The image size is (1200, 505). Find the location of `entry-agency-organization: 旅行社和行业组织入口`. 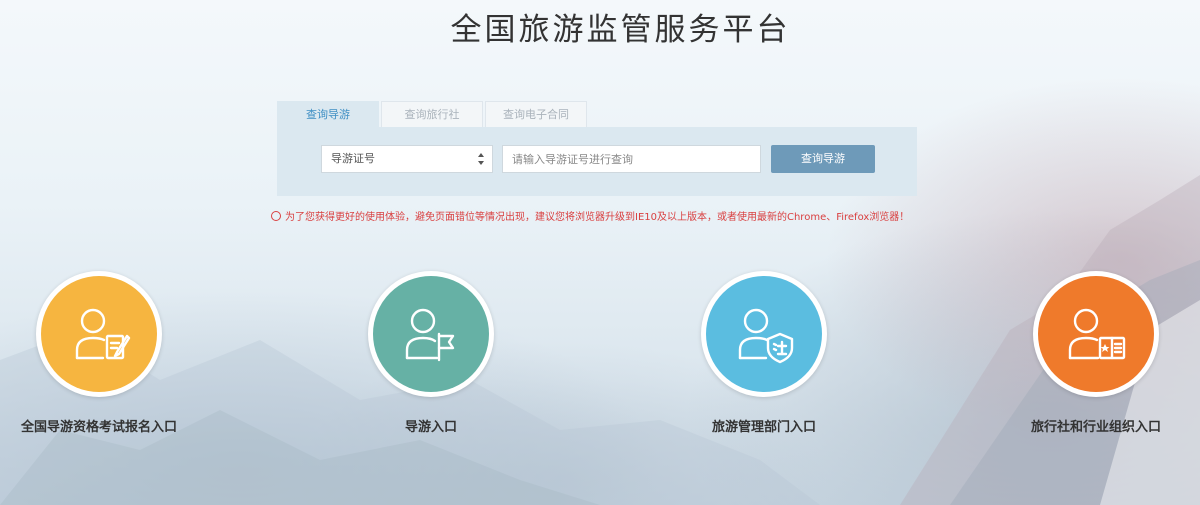

entry-agency-organization: 旅行社和行业组织入口 is located at coordinates (1096, 356).